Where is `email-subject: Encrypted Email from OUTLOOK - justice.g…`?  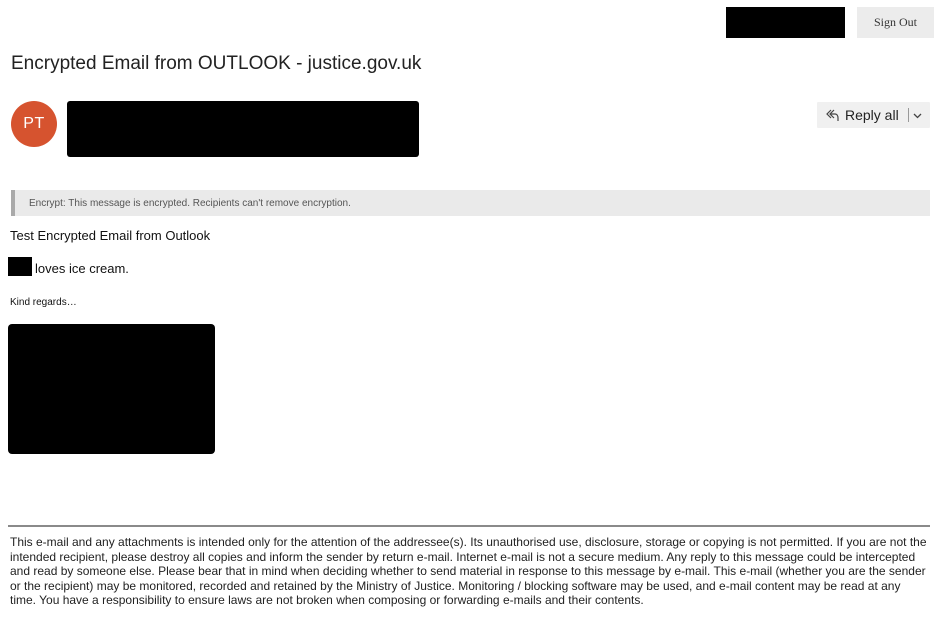
email-subject: Encrypted Email from OUTLOOK - justice.g… is located at coordinates (216, 63).